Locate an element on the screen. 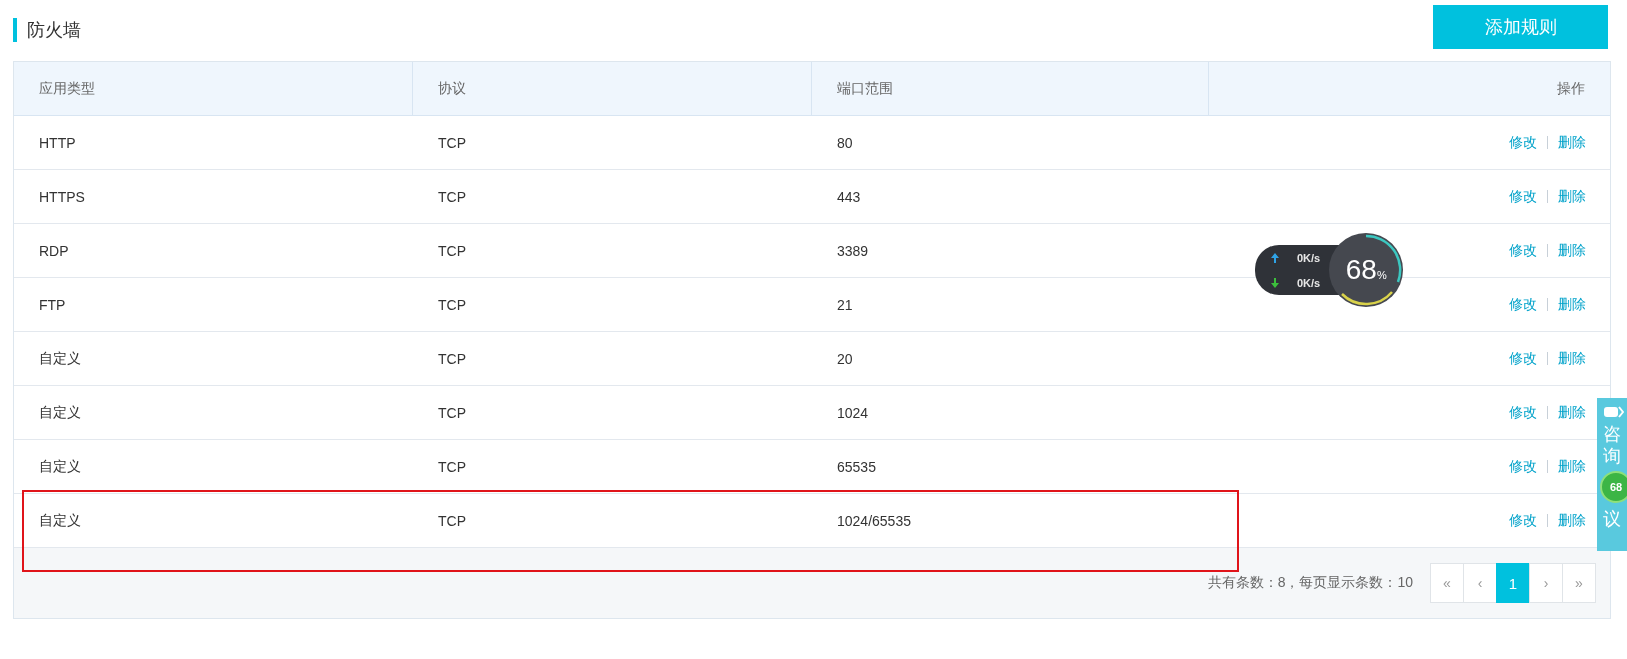 Image resolution: width=1627 pixels, height=659 pixels. column-header: 操作 is located at coordinates (1571, 88).